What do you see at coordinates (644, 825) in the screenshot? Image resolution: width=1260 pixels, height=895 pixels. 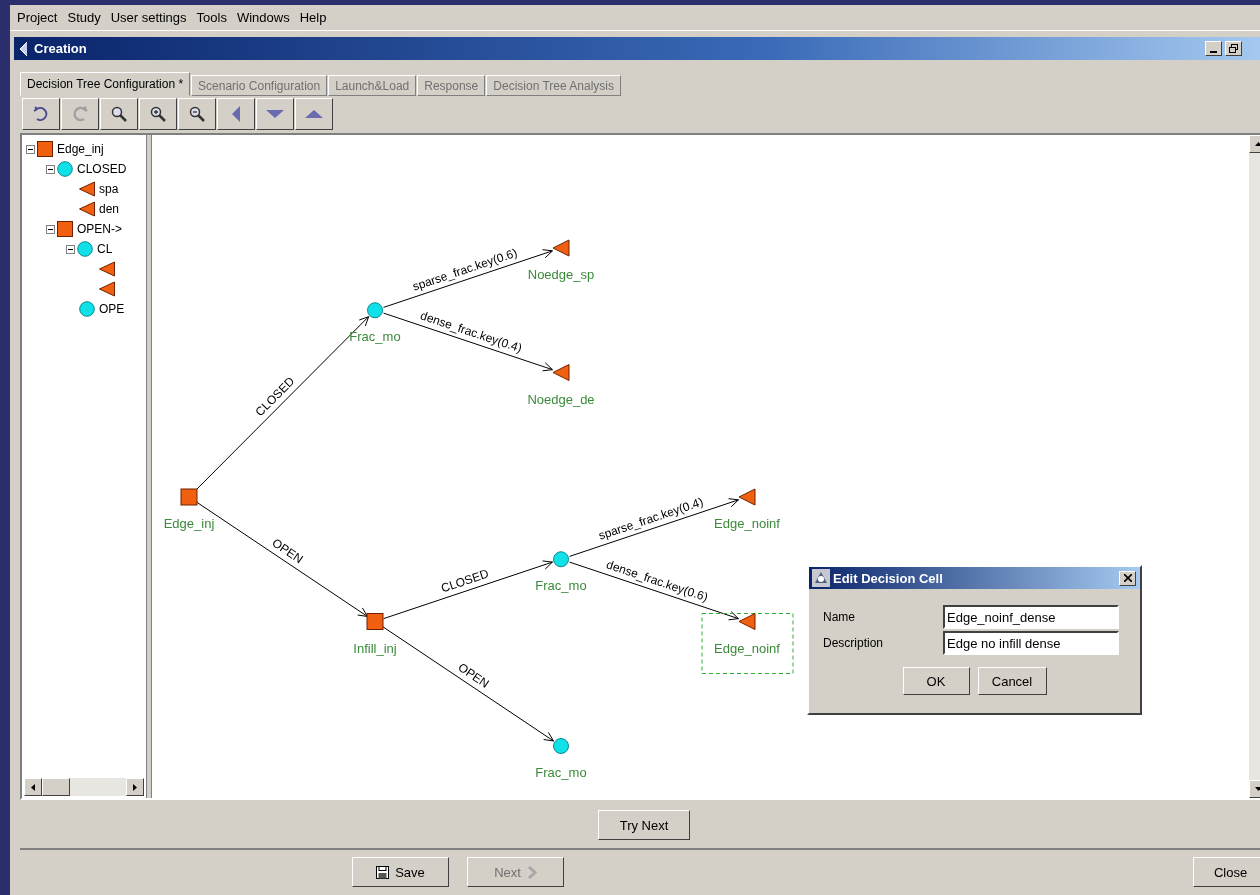 I see `try-next-button: Try Next` at bounding box center [644, 825].